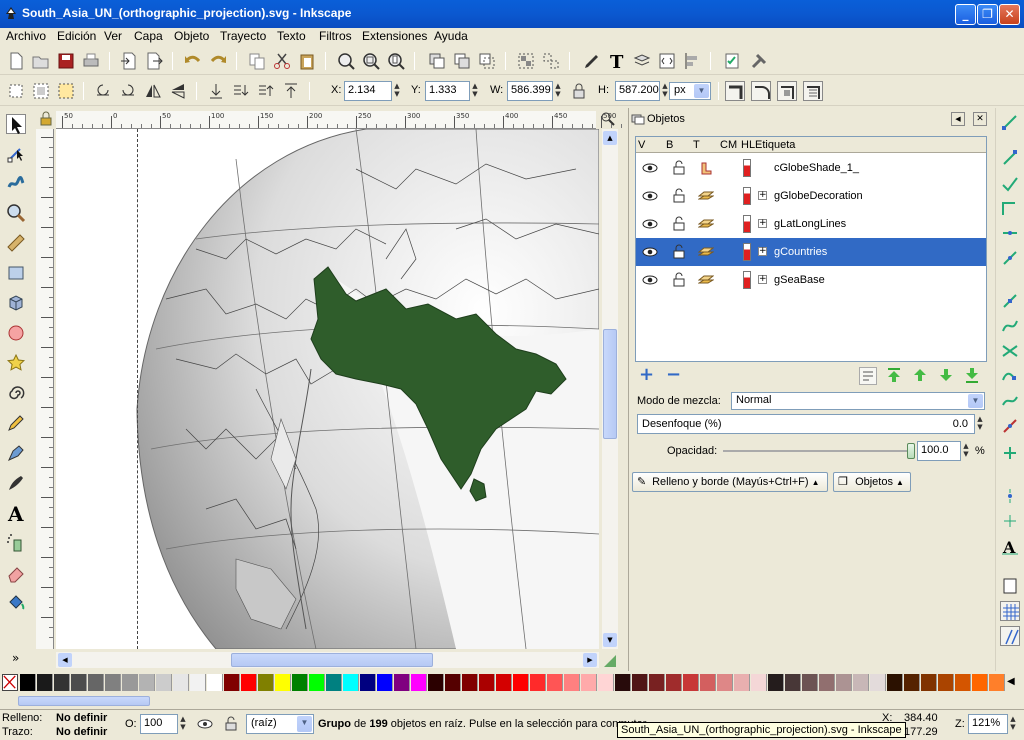 The height and width of the screenshot is (740, 1024). What do you see at coordinates (558, 91) in the screenshot?
I see `w-spin-arrows: ▲ ▼` at bounding box center [558, 91].